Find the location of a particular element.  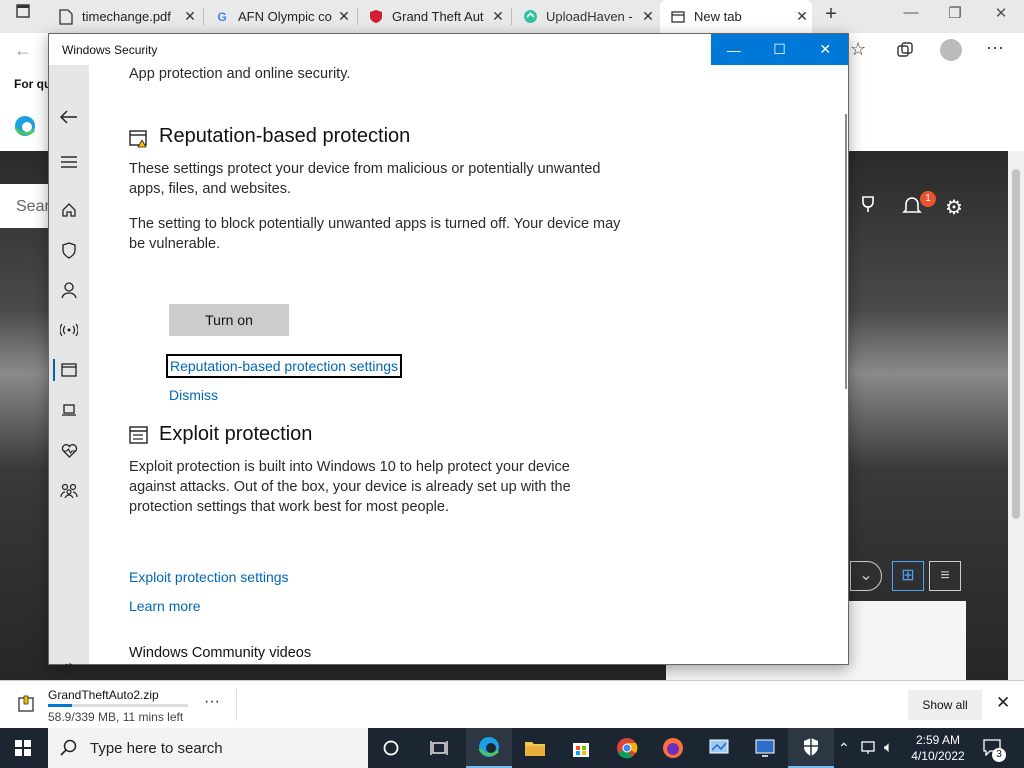

firefox-icon is located at coordinates (673, 748).